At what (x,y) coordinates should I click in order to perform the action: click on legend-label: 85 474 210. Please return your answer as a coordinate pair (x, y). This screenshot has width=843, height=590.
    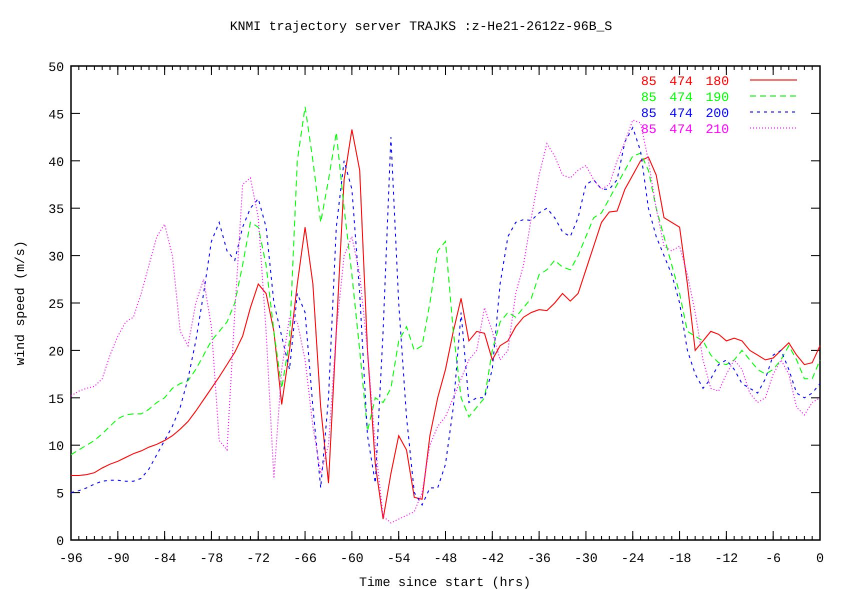
    Looking at the image, I should click on (685, 129).